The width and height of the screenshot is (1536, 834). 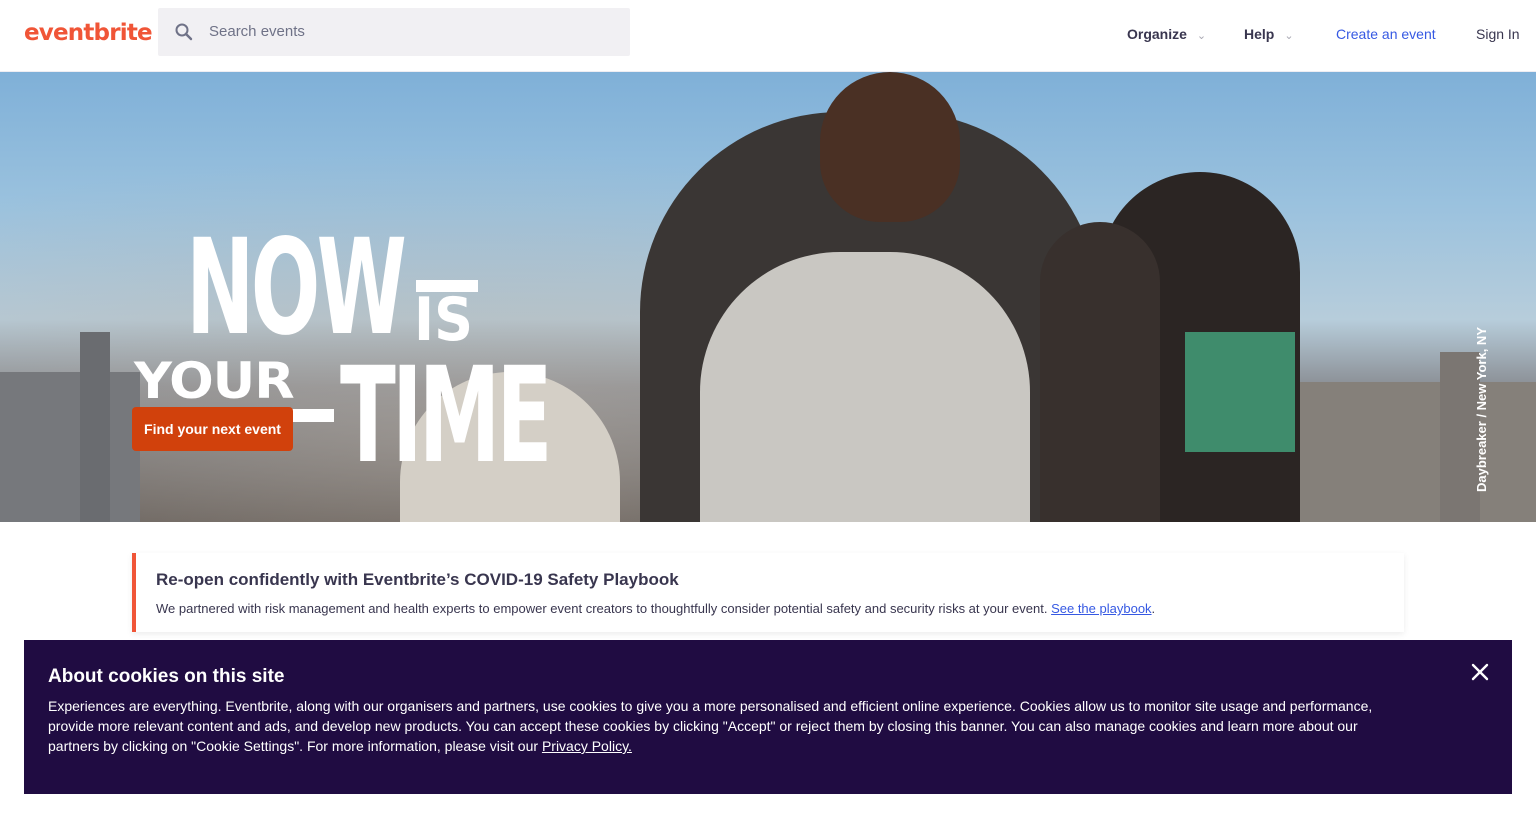 I want to click on sign-in-link: Sign In, so click(x=1498, y=34).